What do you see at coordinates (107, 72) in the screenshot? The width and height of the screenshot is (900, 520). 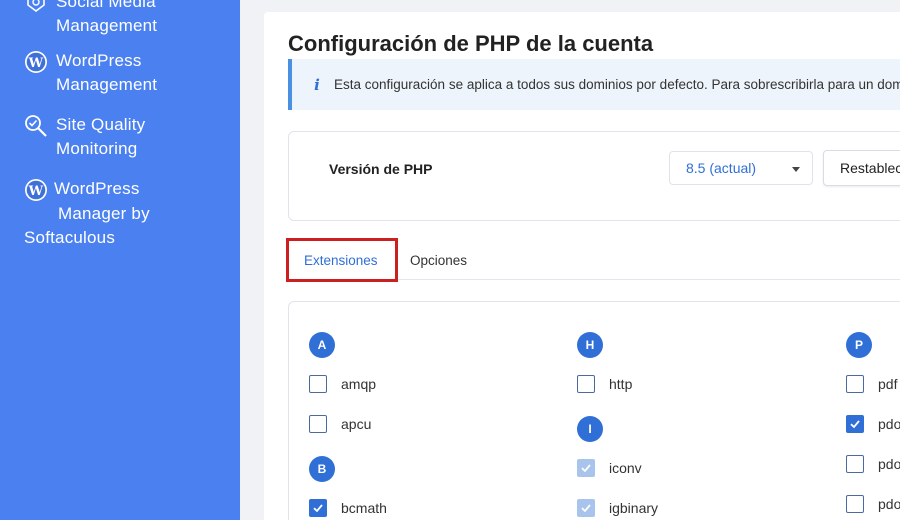 I see `sidebar-item-label: WordPress Management` at bounding box center [107, 72].